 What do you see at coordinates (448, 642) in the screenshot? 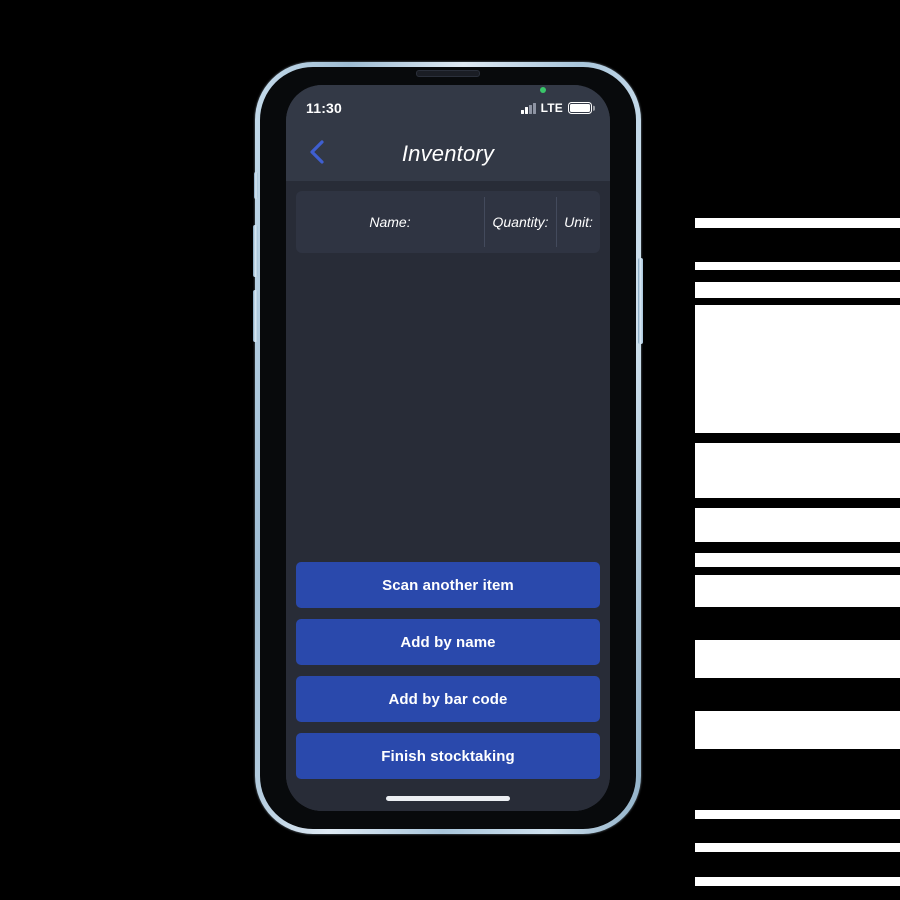
I see `add-by-name-button: Add by name` at bounding box center [448, 642].